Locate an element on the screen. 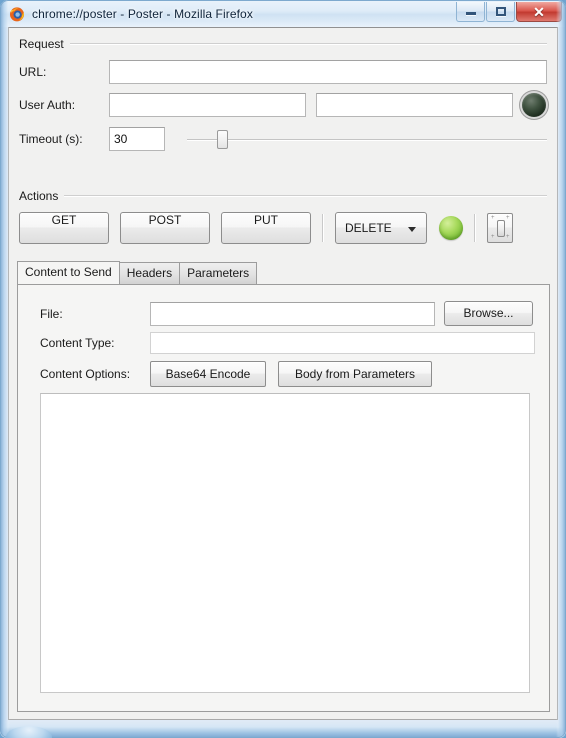 This screenshot has width=566, height=738. auth-password-input is located at coordinates (414, 105).